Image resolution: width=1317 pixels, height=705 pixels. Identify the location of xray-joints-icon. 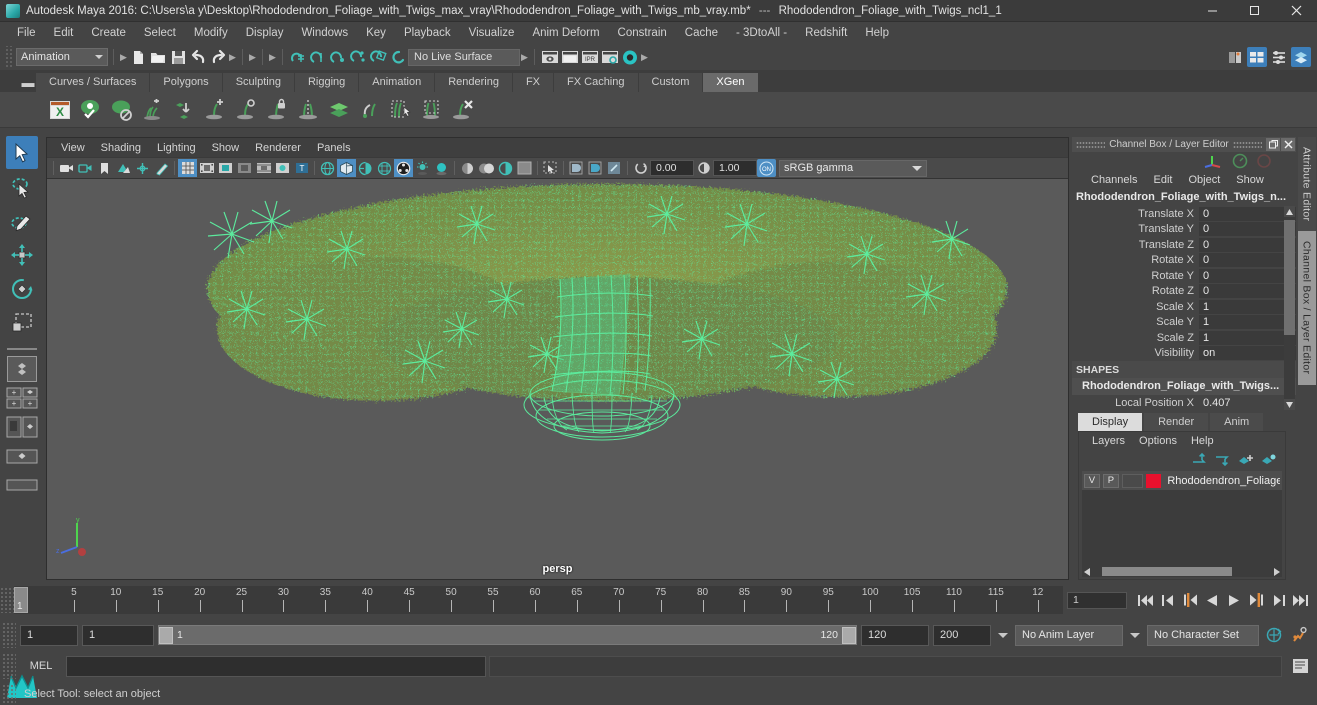
(282, 168).